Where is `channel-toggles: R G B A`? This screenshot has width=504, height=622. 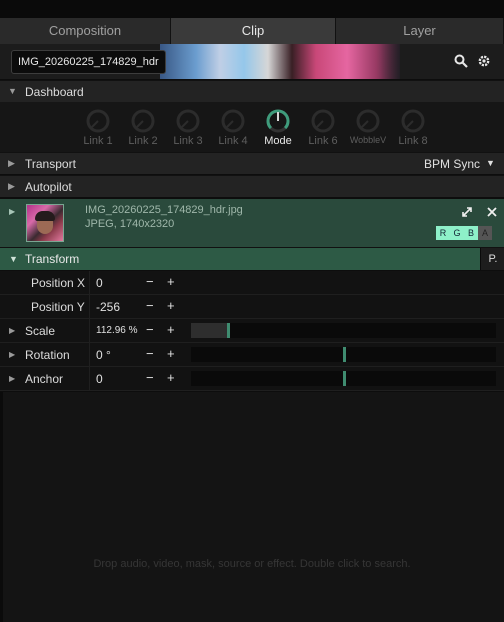 channel-toggles: R G B A is located at coordinates (464, 233).